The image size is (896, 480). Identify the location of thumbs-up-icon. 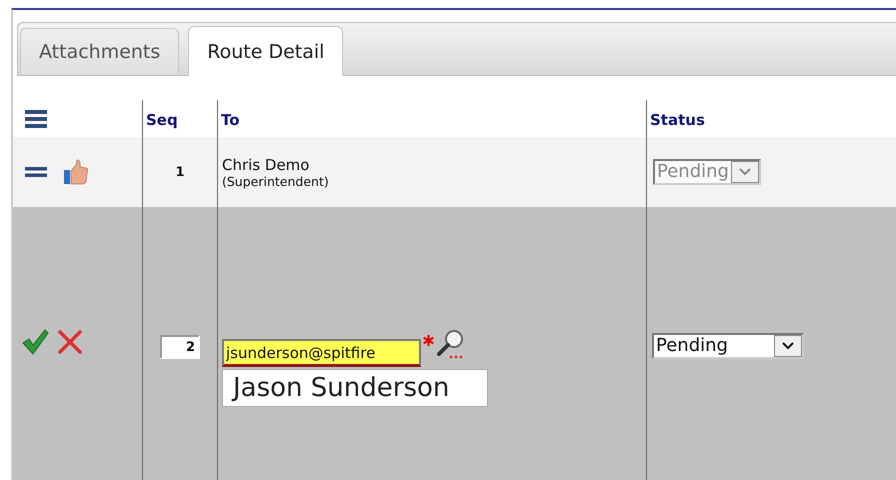
(76, 172).